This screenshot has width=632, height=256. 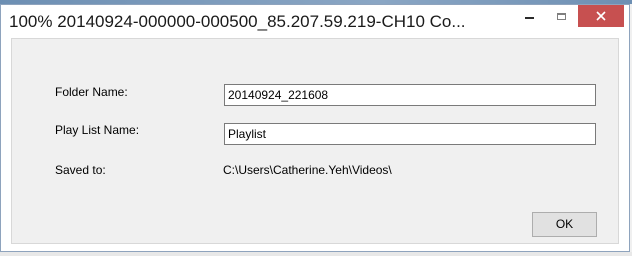 I want to click on close-button, so click(x=601, y=16).